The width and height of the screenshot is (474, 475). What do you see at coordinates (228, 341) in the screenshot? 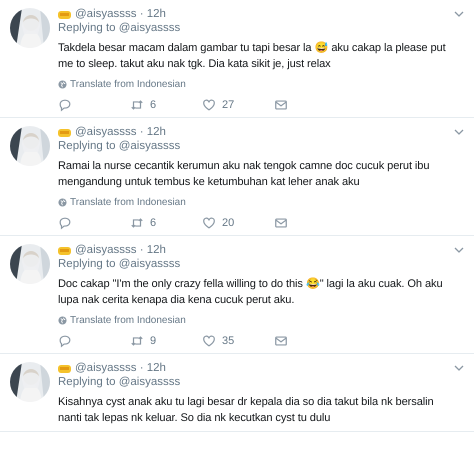
I see `like-count: 35` at bounding box center [228, 341].